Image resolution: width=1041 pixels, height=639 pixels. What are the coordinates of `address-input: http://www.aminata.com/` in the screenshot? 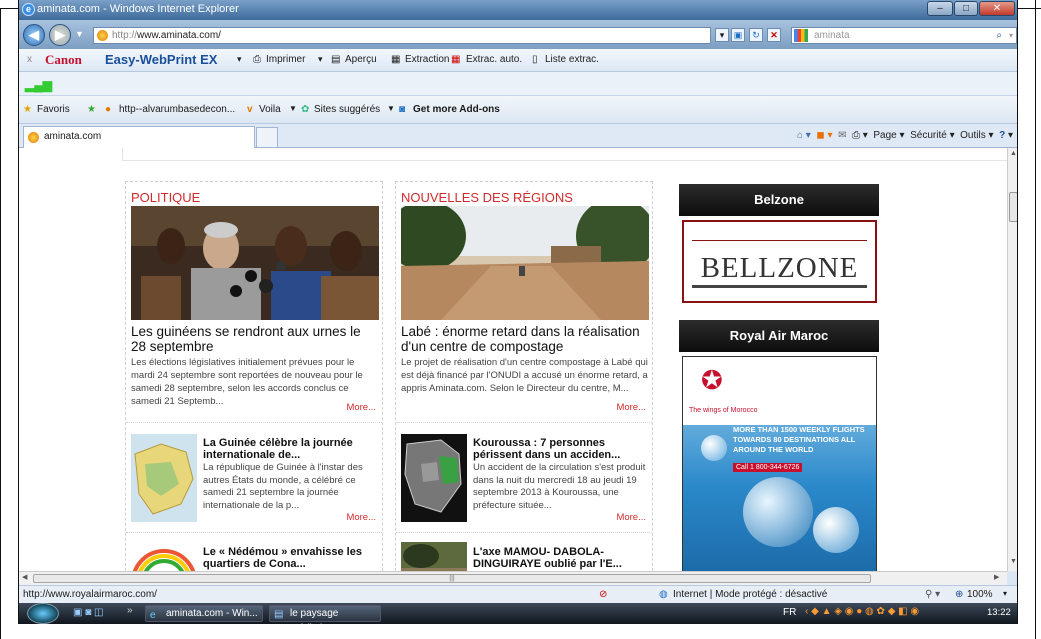 It's located at (402, 35).